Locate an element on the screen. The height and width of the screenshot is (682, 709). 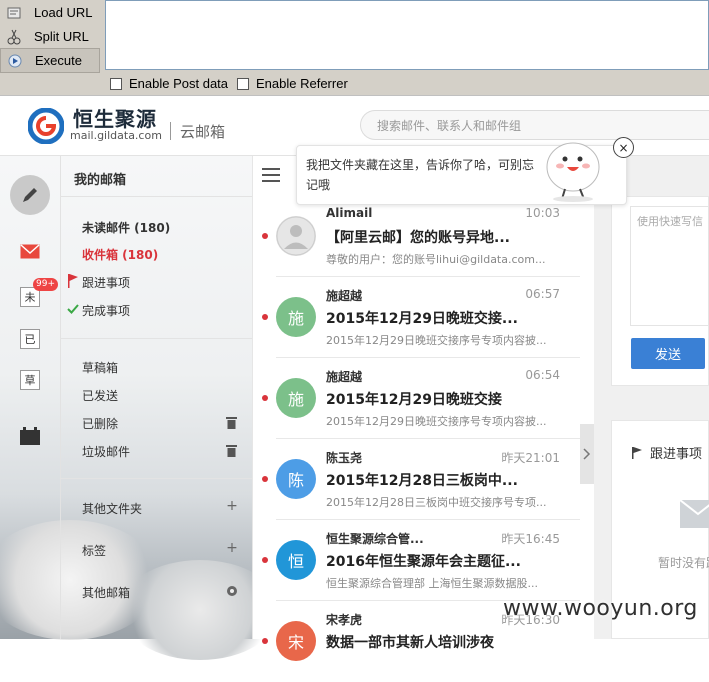
envelope-icon is located at coordinates (30, 250).